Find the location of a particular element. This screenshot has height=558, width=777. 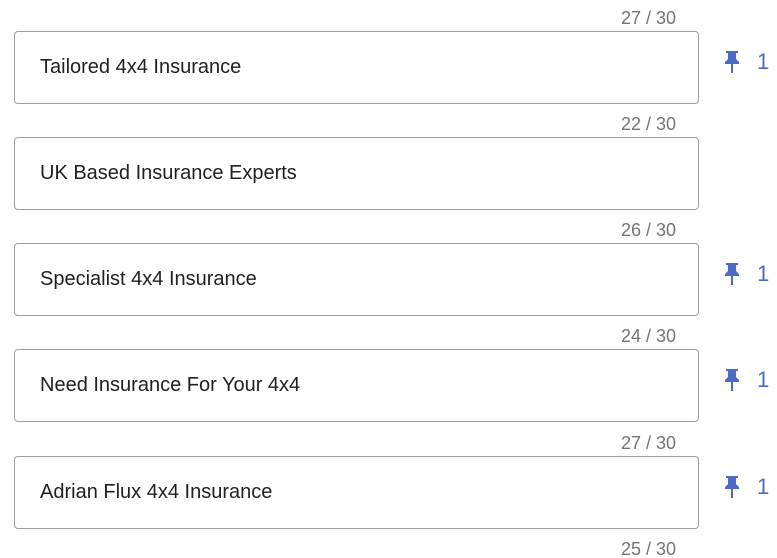

character-counter: 24 / 30 is located at coordinates (648, 336).